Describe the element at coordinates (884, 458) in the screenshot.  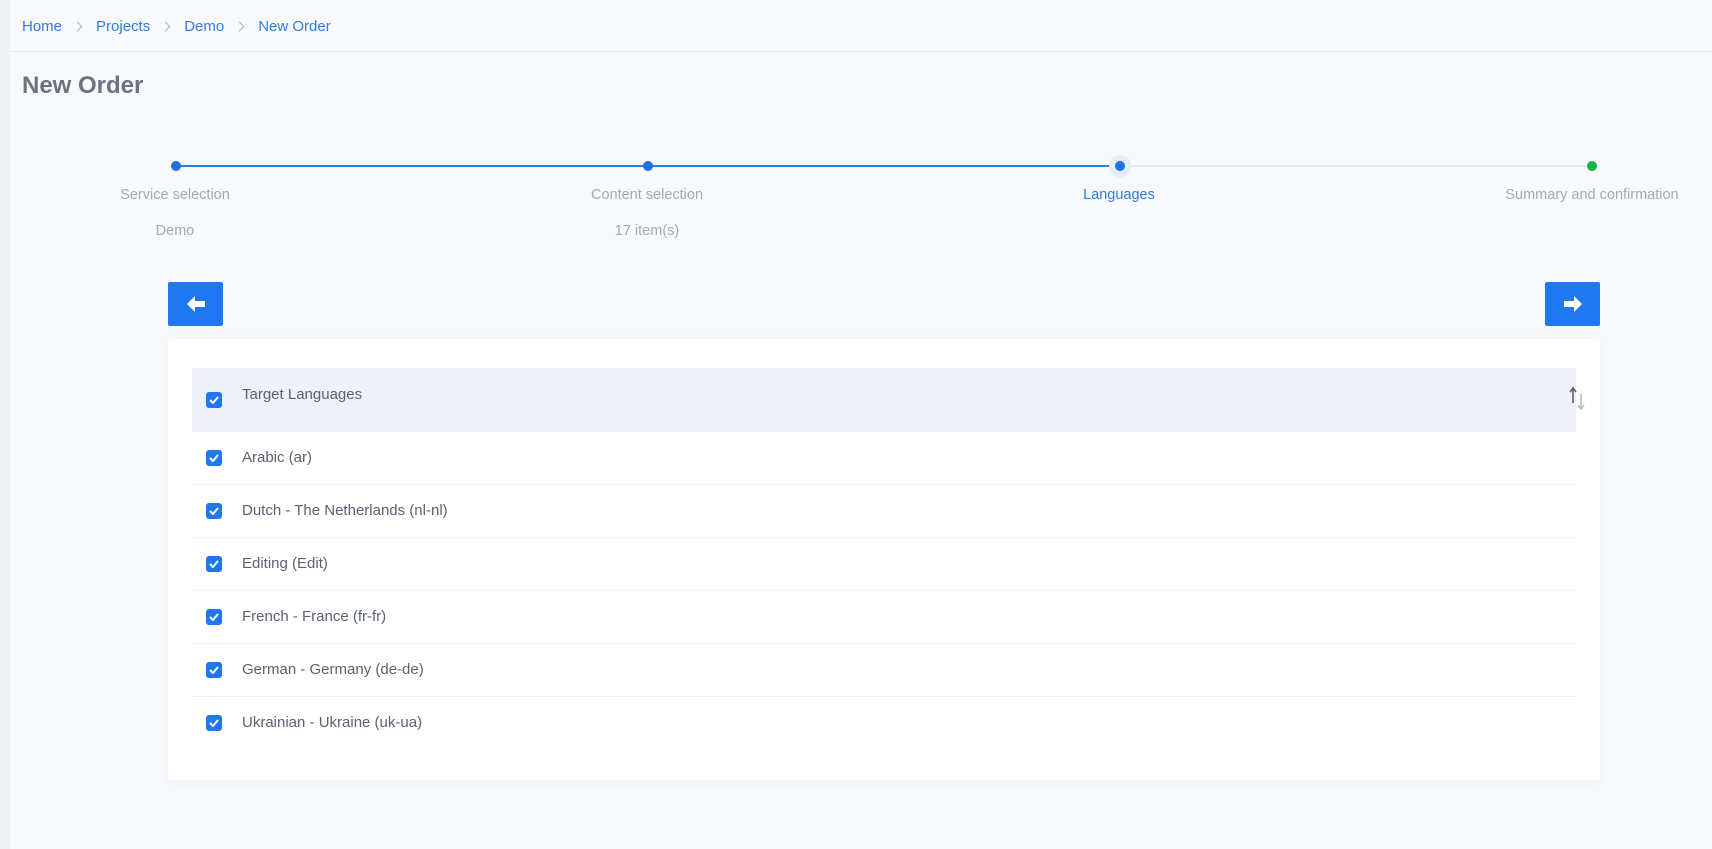
I see `table-row: Arabic (ar)` at that location.